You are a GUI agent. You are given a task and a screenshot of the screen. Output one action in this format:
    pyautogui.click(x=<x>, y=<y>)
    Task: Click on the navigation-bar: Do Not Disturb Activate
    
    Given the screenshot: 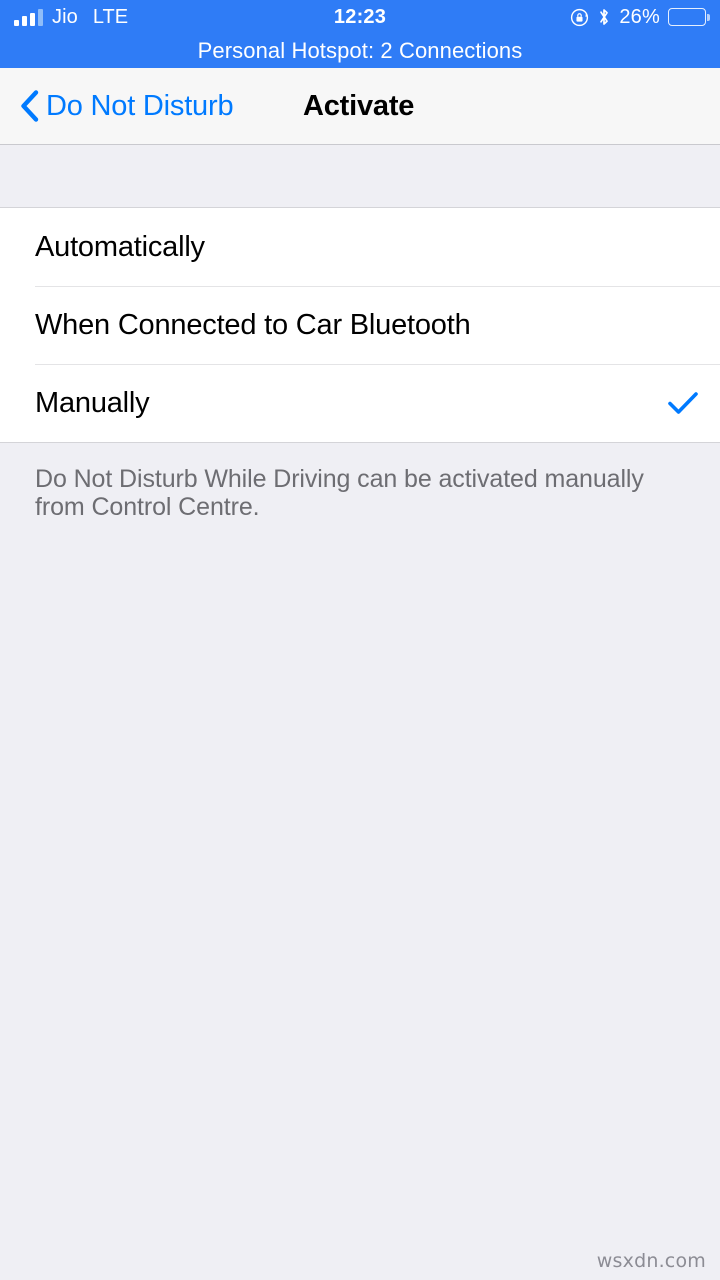 What is the action you would take?
    pyautogui.click(x=360, y=106)
    